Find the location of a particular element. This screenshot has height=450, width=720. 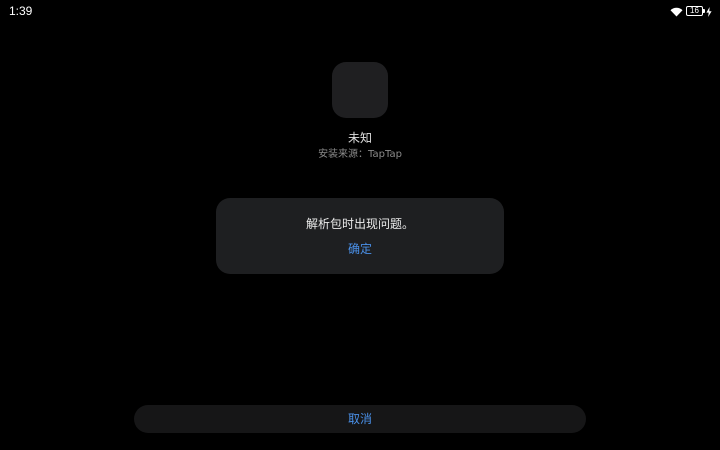

confirm-button: 确定 is located at coordinates (360, 249).